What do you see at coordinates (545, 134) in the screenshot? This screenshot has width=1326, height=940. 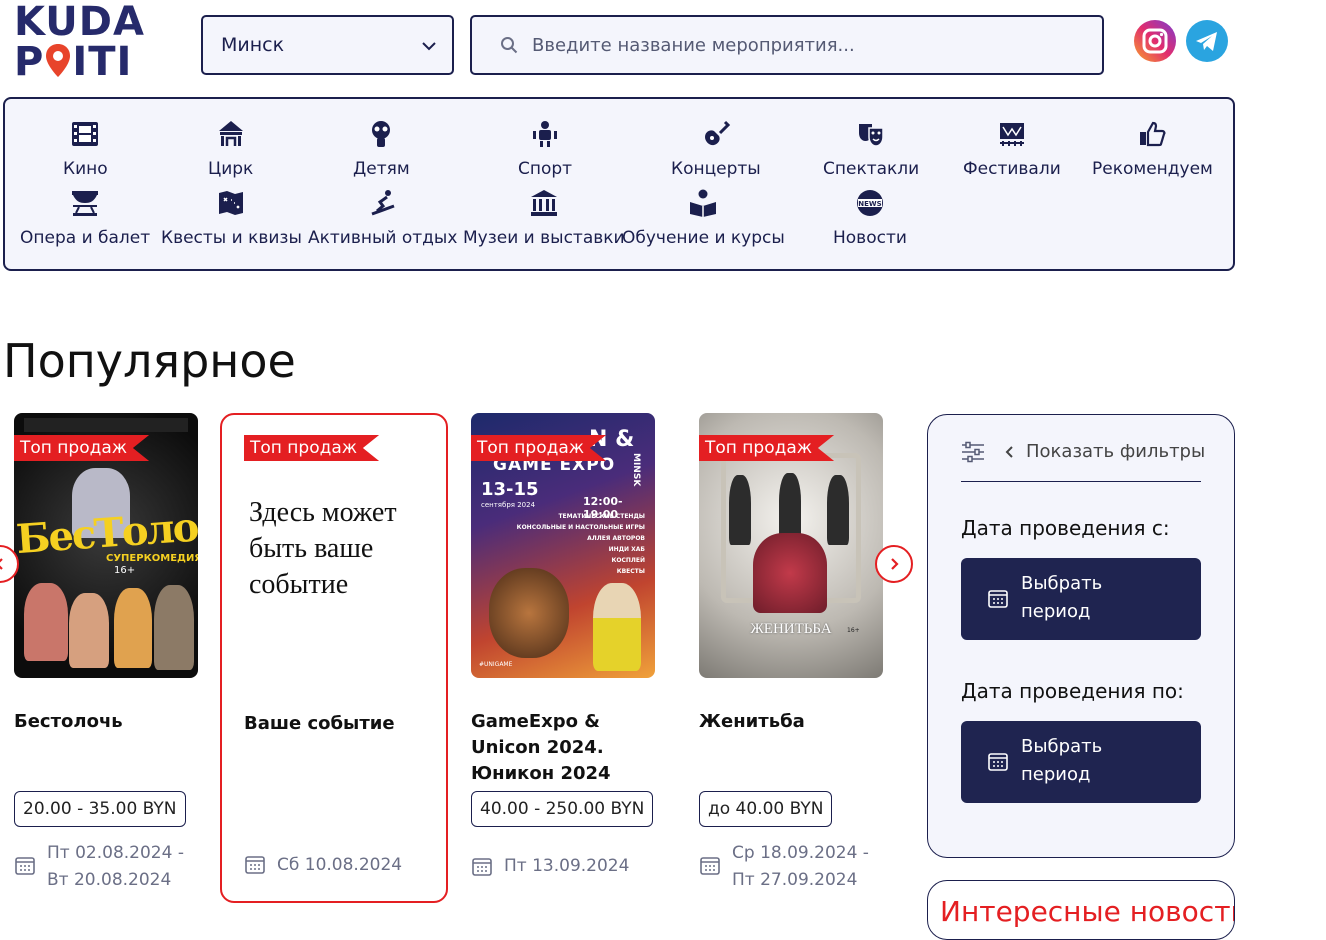 I see `sport-icon` at bounding box center [545, 134].